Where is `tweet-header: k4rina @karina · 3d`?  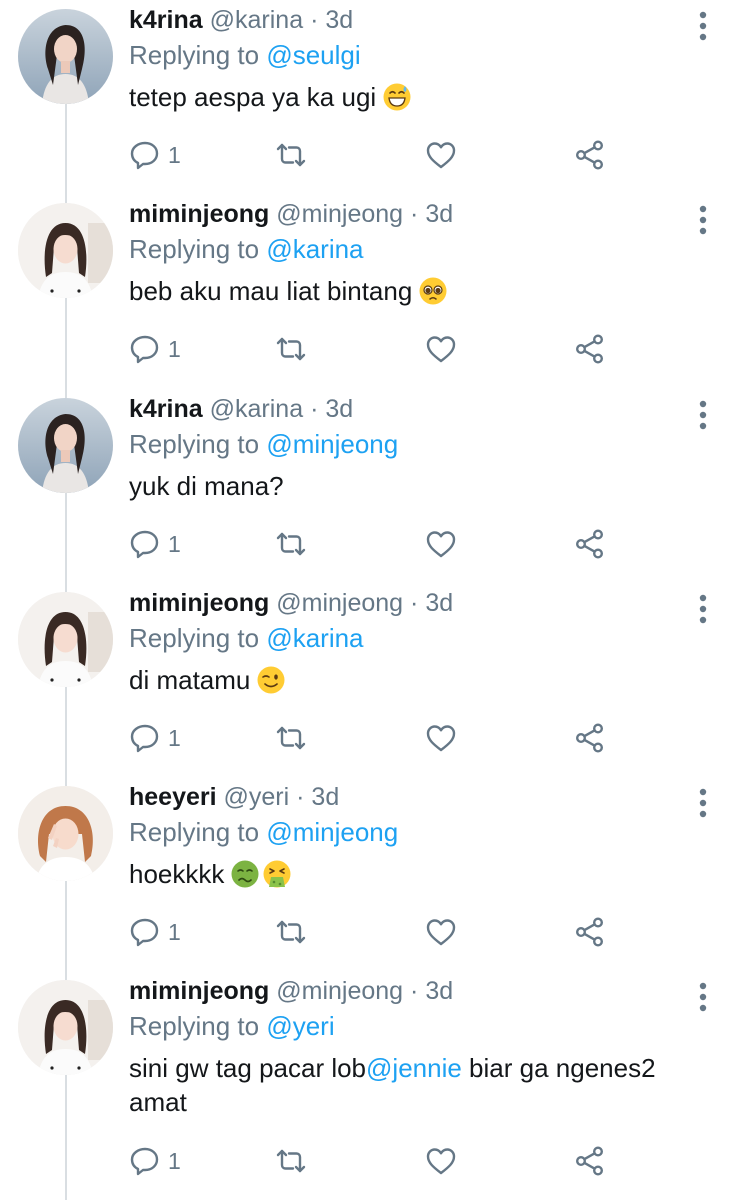 tweet-header: k4rina @karina · 3d is located at coordinates (241, 20).